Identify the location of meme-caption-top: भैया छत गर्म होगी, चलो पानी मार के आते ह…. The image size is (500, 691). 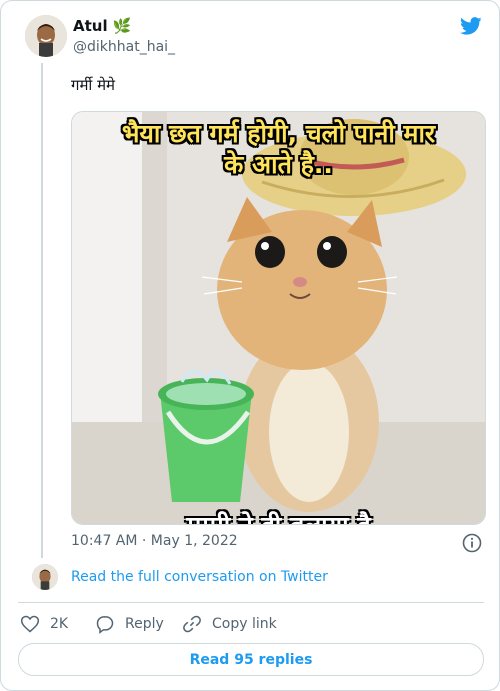
(278, 149).